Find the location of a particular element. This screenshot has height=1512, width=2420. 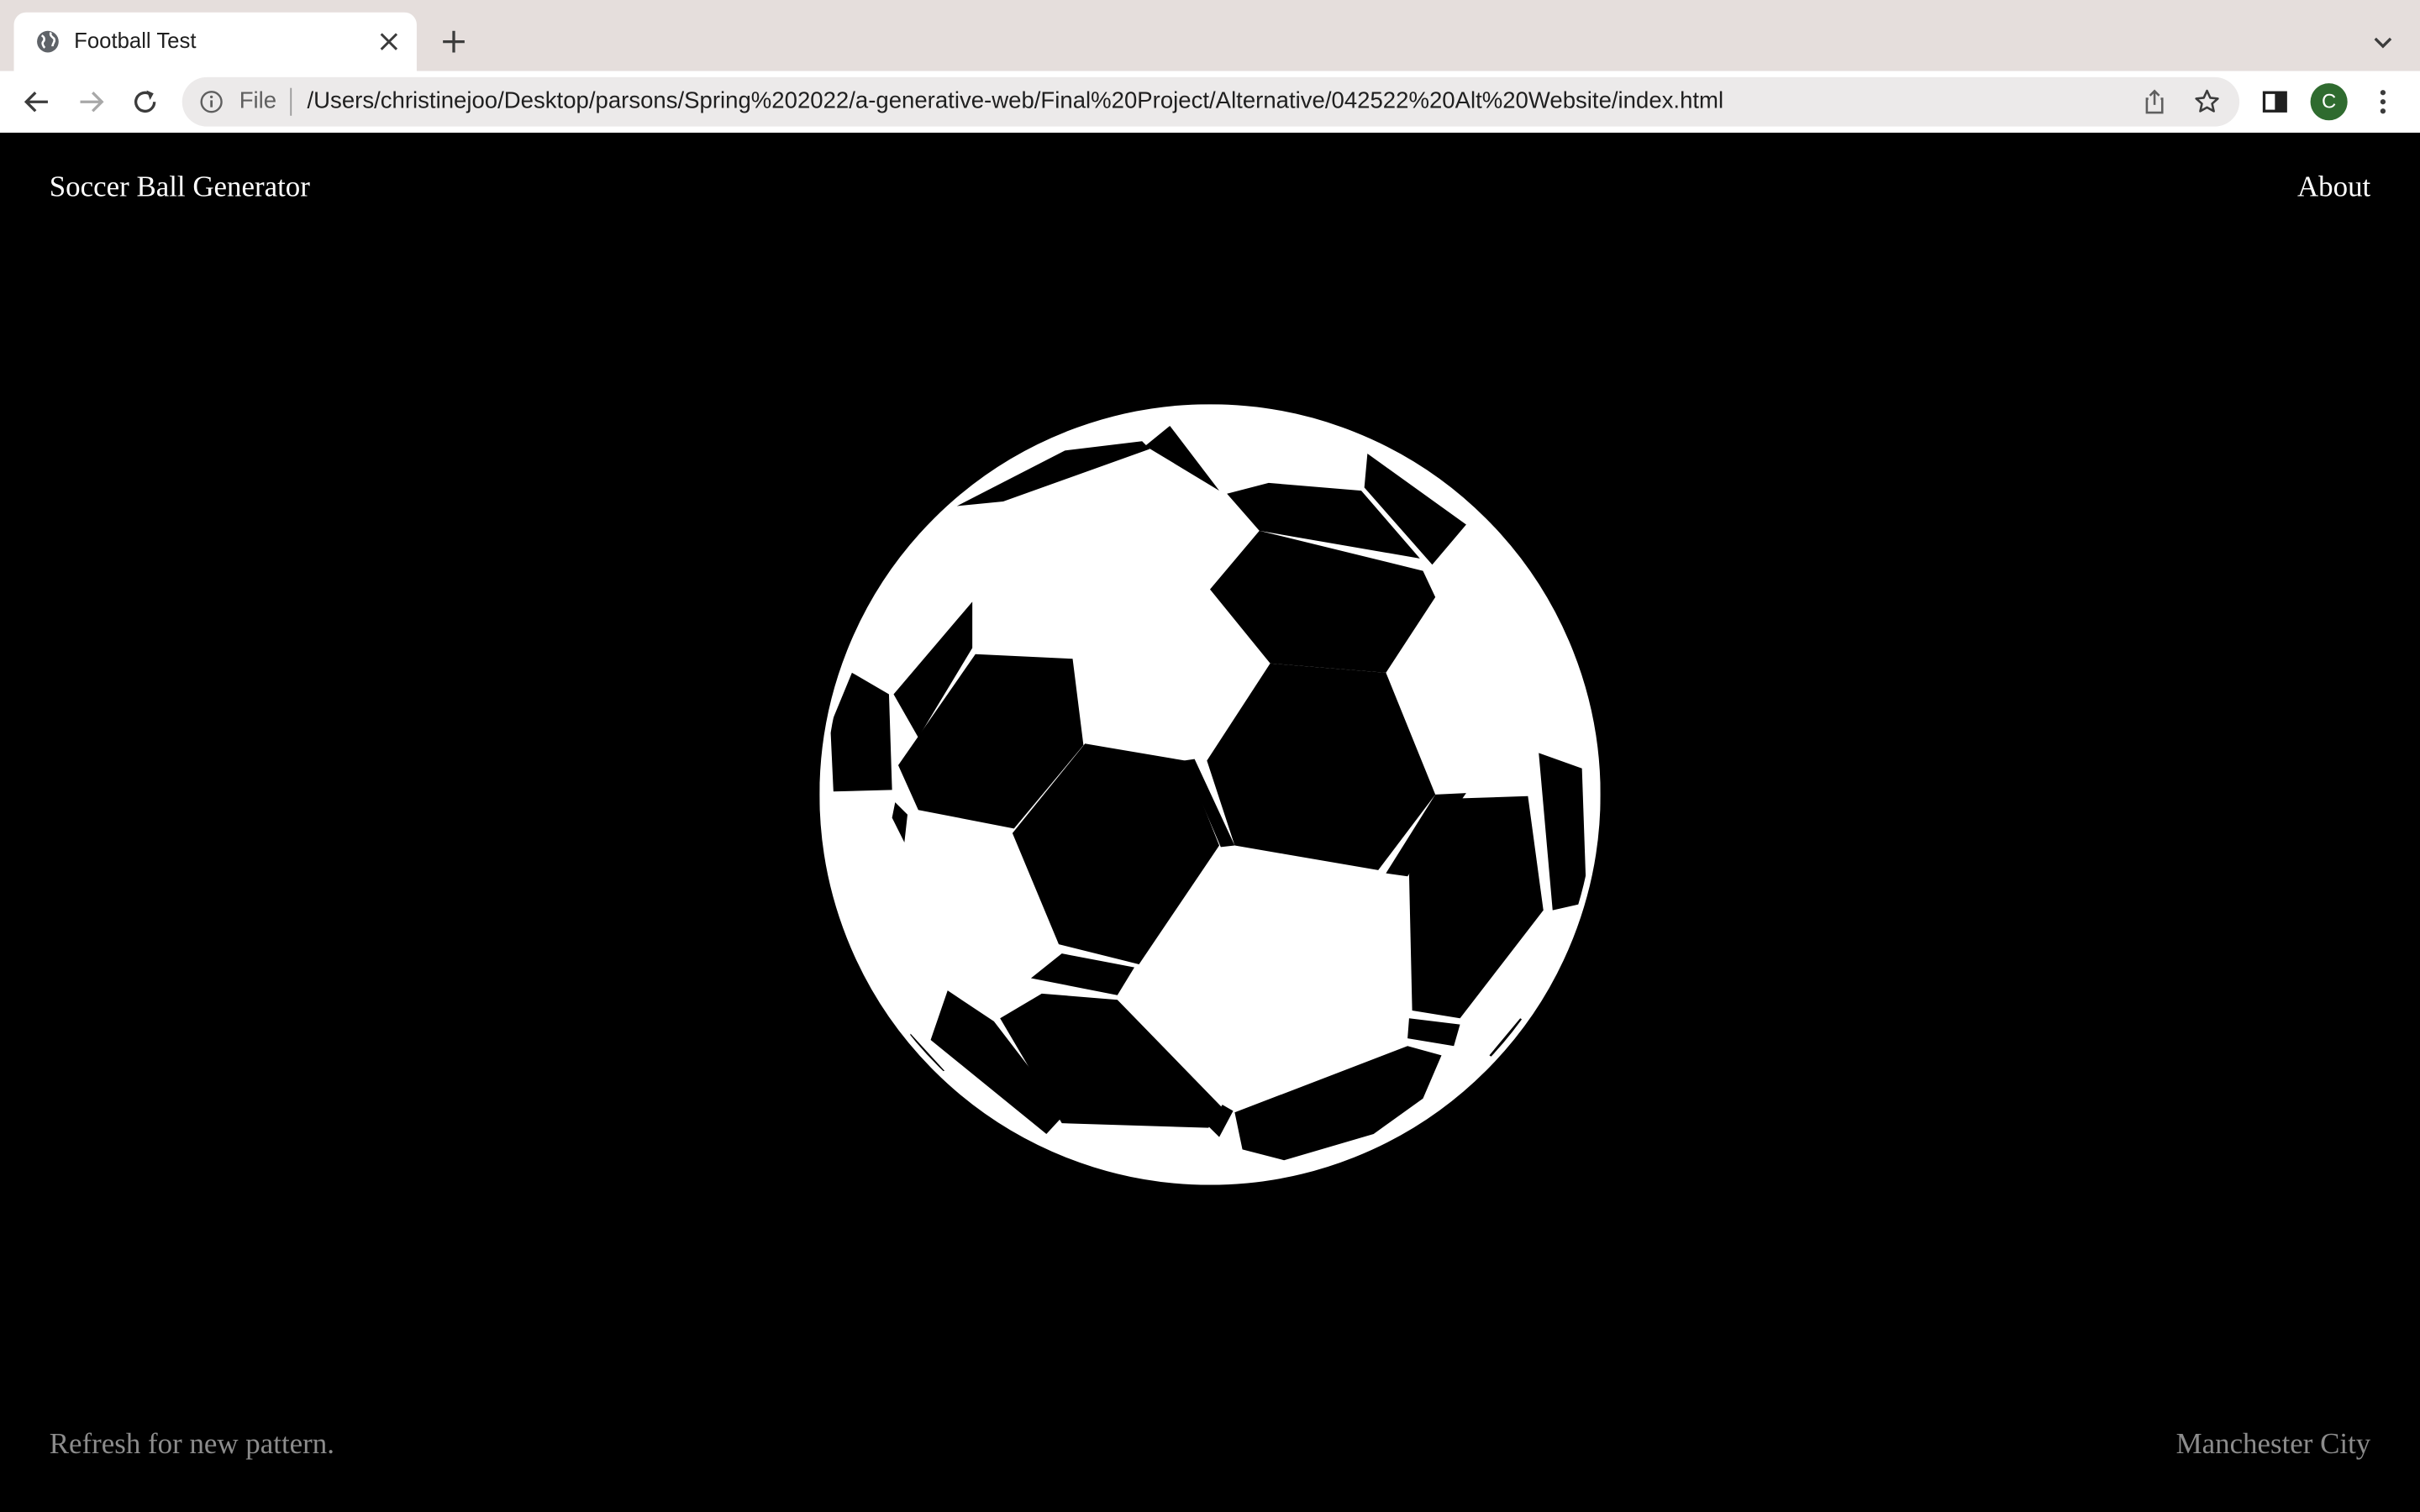

about-link: About is located at coordinates (2333, 188).